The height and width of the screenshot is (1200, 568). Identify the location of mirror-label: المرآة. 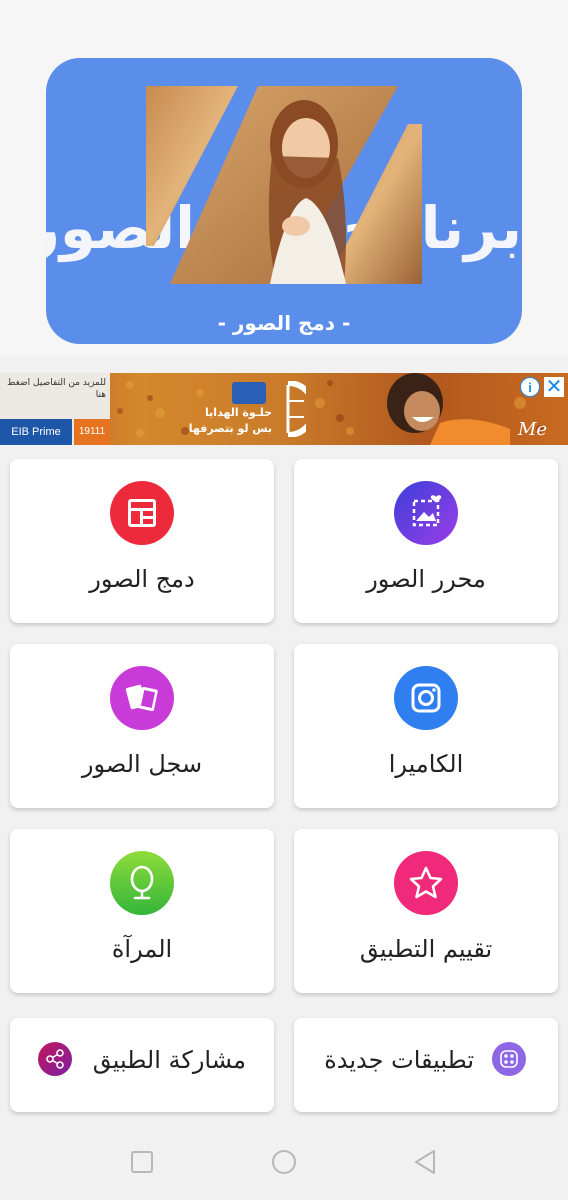
(142, 949).